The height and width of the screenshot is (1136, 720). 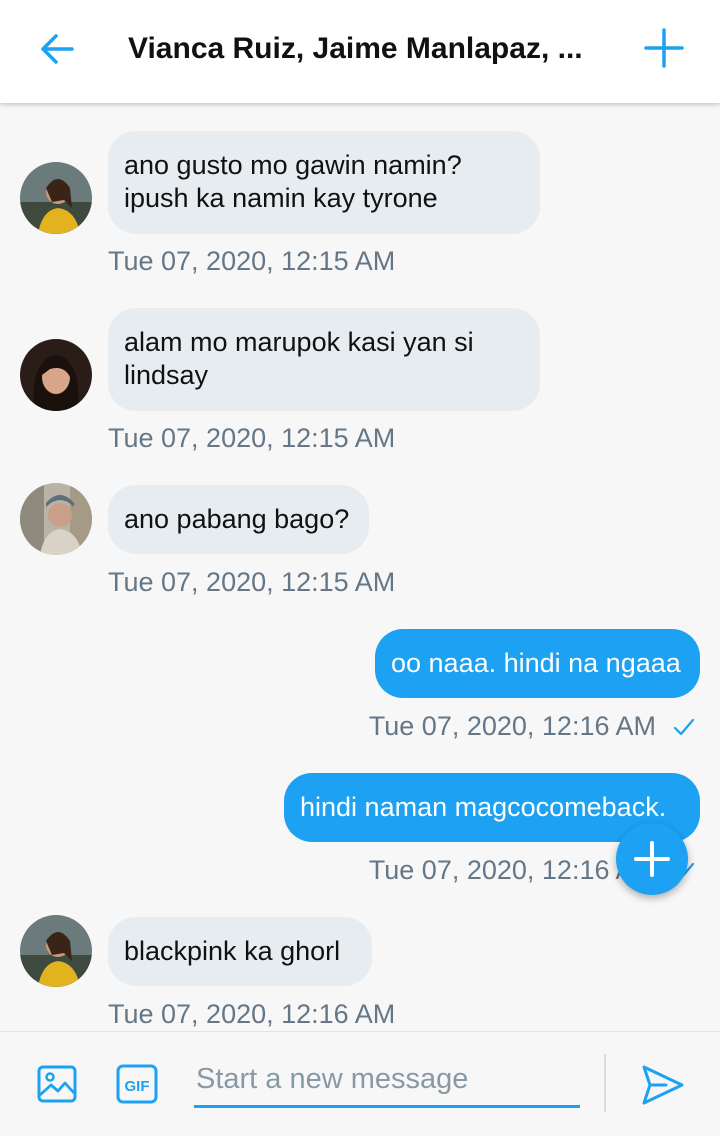 What do you see at coordinates (299, 358) in the screenshot?
I see `message-text: alam mo marupok kasi yan si lindsay` at bounding box center [299, 358].